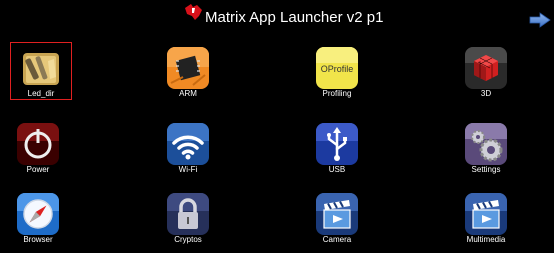 The width and height of the screenshot is (554, 253). I want to click on app-tile-3d: 3D, so click(486, 71).